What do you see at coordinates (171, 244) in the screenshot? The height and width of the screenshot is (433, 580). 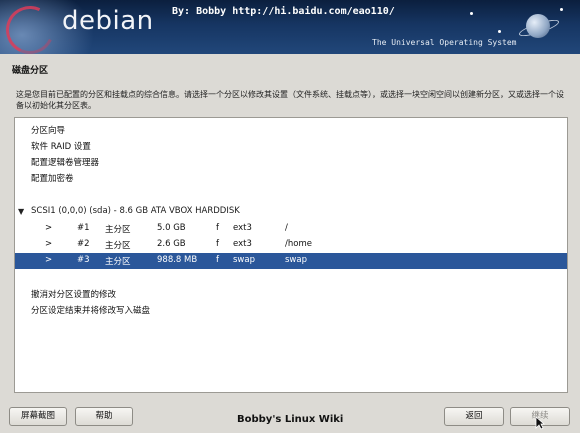 I see `partition-size: 2.6 GB` at bounding box center [171, 244].